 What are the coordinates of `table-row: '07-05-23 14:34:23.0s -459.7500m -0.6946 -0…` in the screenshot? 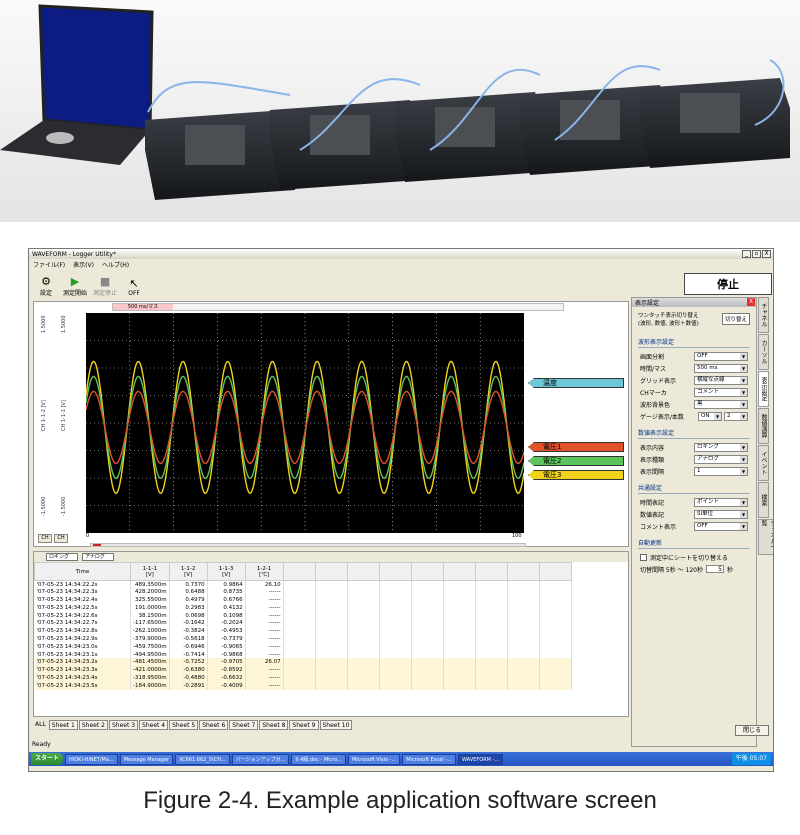 It's located at (303, 646).